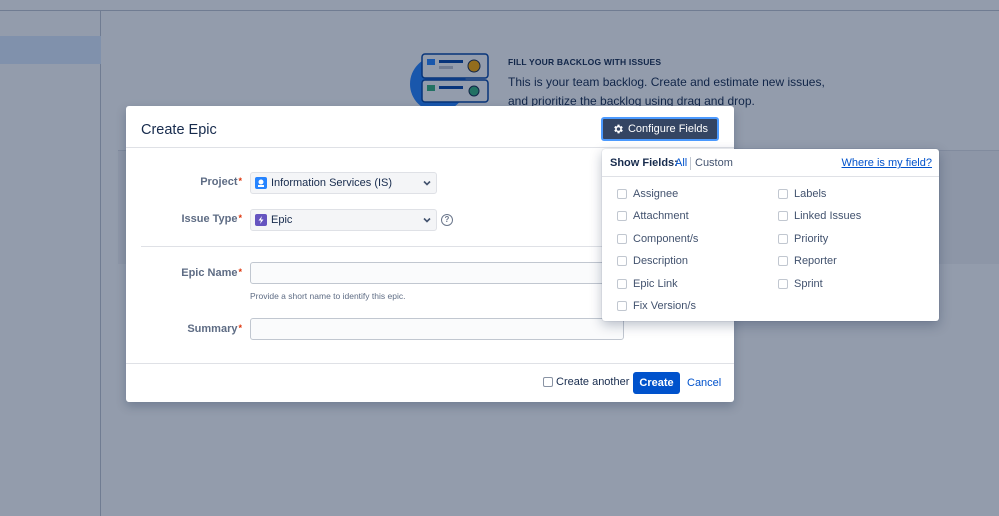 This screenshot has width=999, height=516. What do you see at coordinates (211, 219) in the screenshot?
I see `issue-type-label: Issue Type*` at bounding box center [211, 219].